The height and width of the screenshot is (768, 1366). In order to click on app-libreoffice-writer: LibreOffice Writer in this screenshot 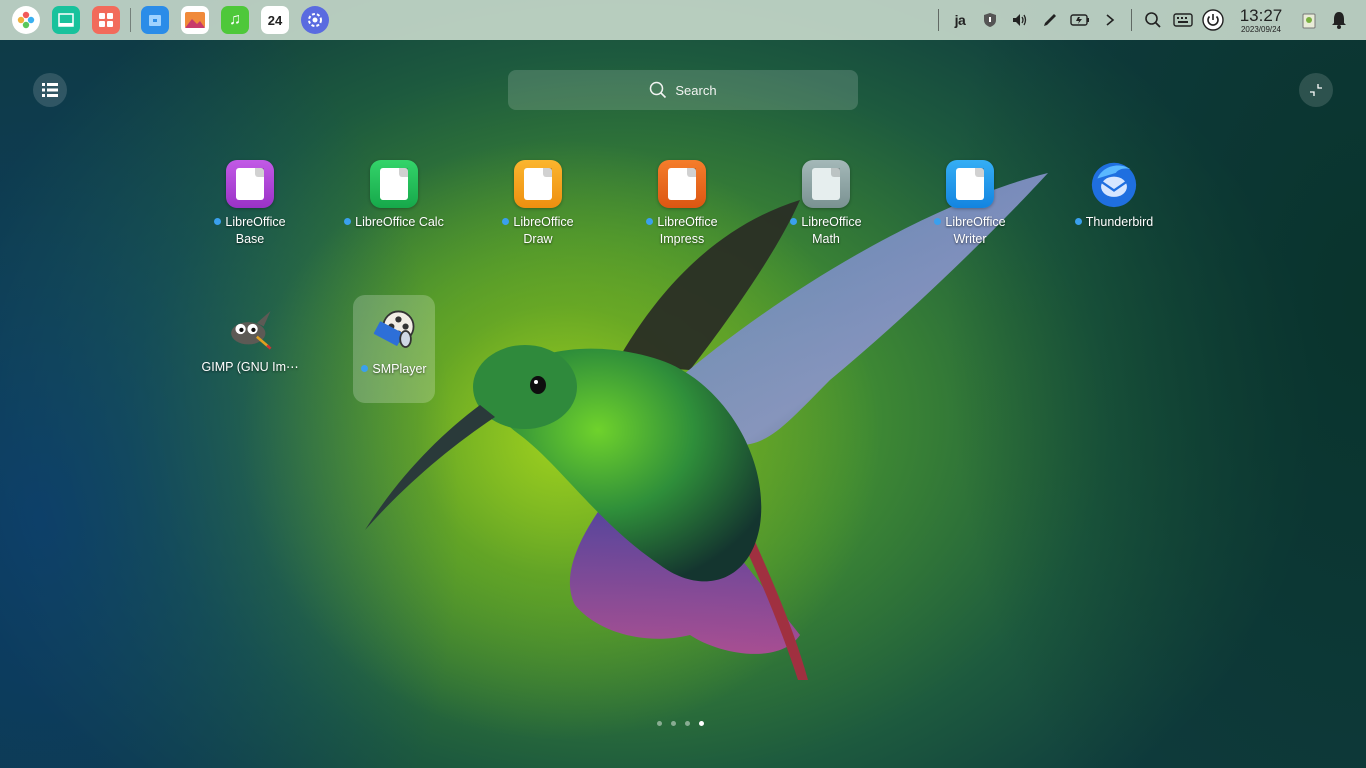, I will do `click(970, 202)`.